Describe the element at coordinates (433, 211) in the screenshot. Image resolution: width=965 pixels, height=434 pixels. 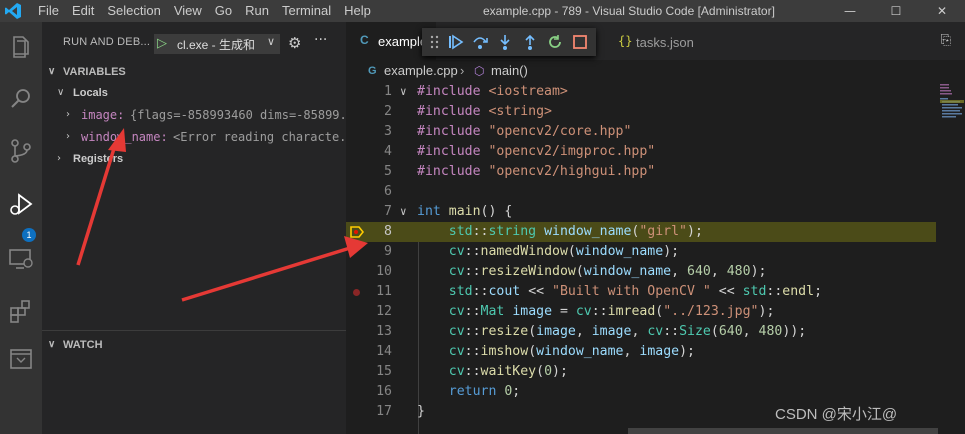
I see `code-token: int` at that location.